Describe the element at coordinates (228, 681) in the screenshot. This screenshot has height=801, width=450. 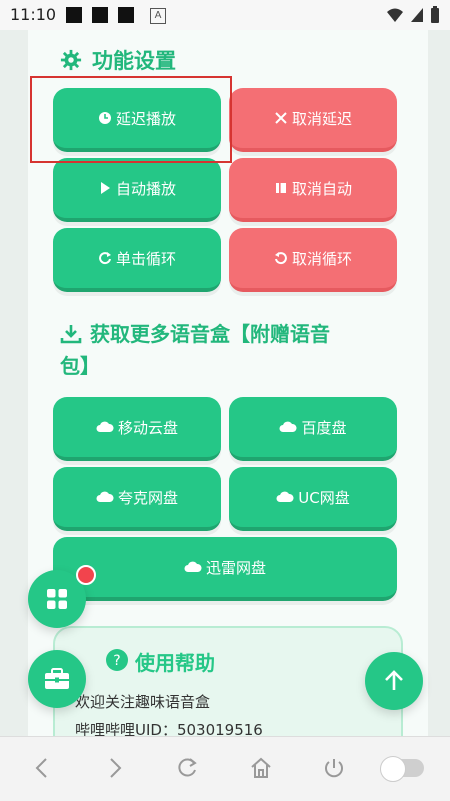
I see `help-card: ? 使用帮助 欢迎关注趣味语音盒 哔哩哔哩UID：503019516` at that location.